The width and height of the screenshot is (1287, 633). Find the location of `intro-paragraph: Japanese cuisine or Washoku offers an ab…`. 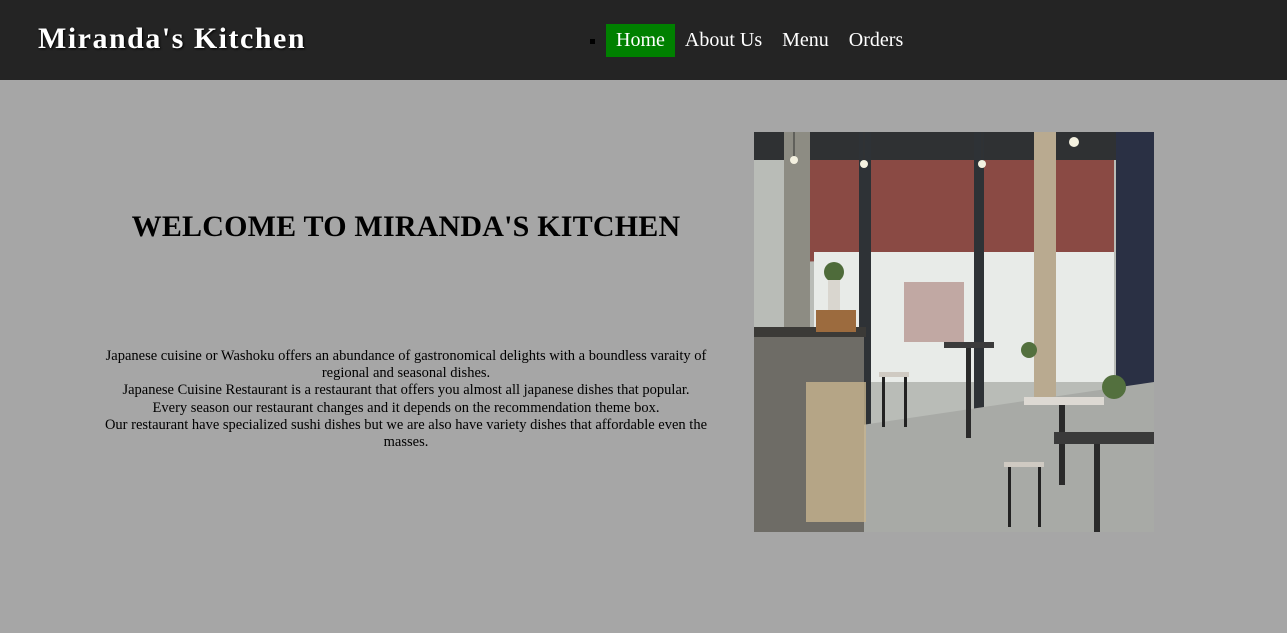

intro-paragraph: Japanese cuisine or Washoku offers an ab… is located at coordinates (406, 365).